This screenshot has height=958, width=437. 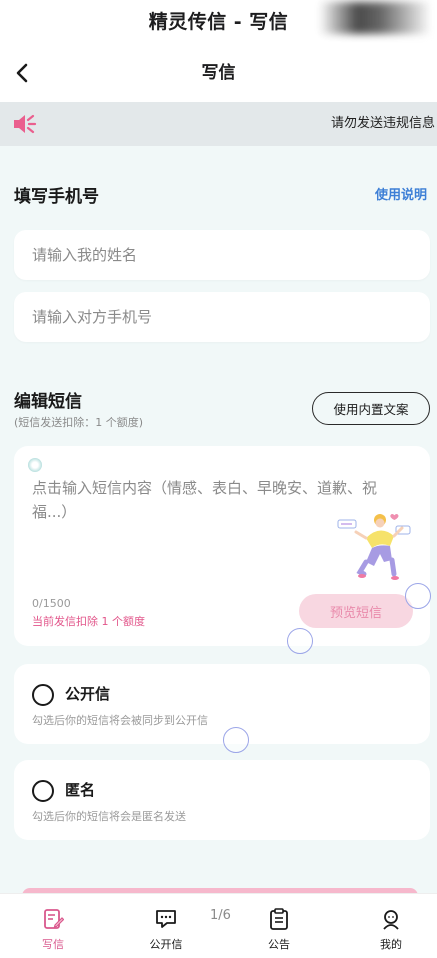 I want to click on tab-write: 写信, so click(x=53, y=926).